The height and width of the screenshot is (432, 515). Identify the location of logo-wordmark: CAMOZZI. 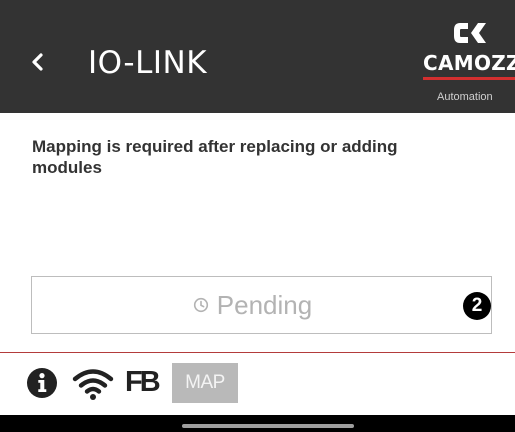
(469, 63).